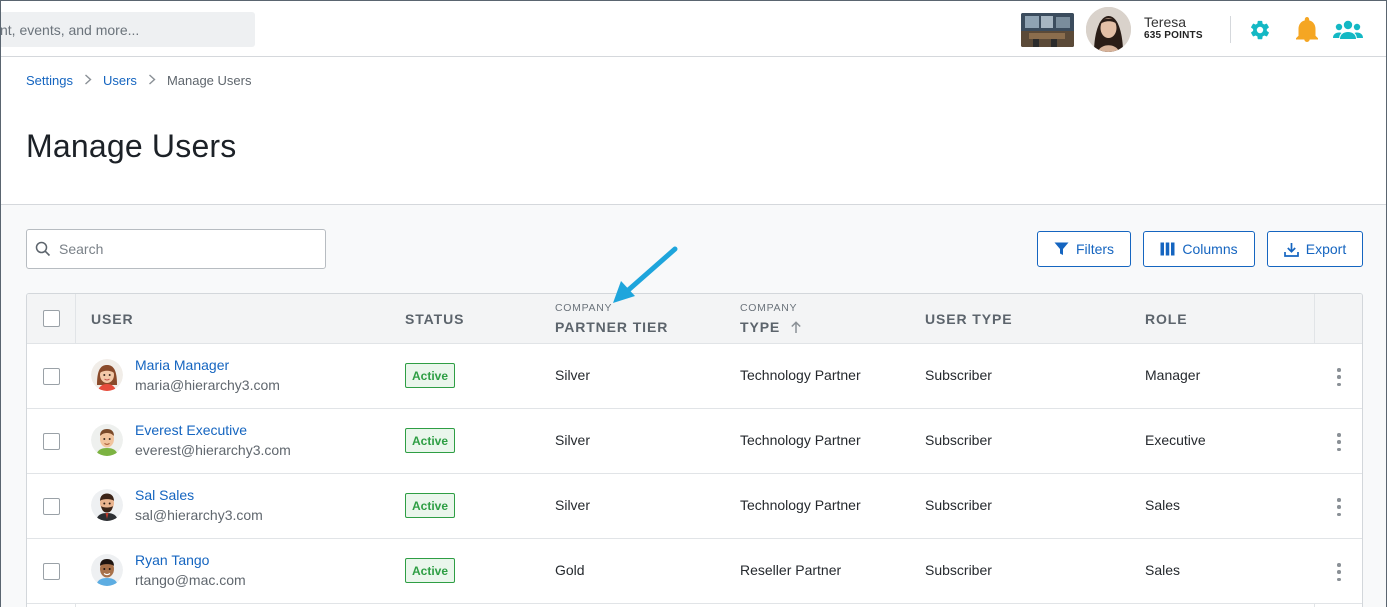 This screenshot has height=607, width=1387. I want to click on user-points: 635 POINTS, so click(1173, 35).